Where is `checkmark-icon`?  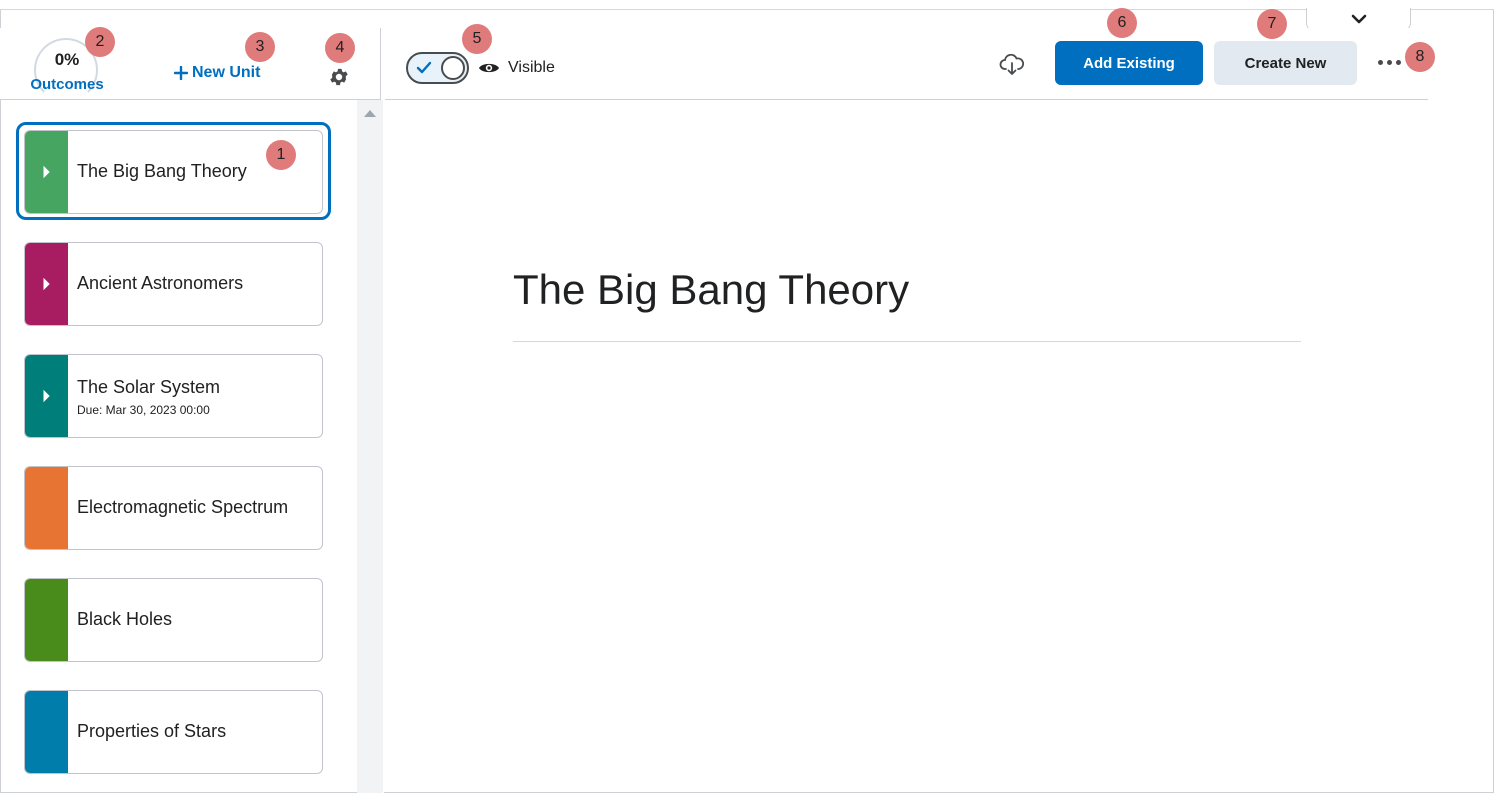 checkmark-icon is located at coordinates (424, 67).